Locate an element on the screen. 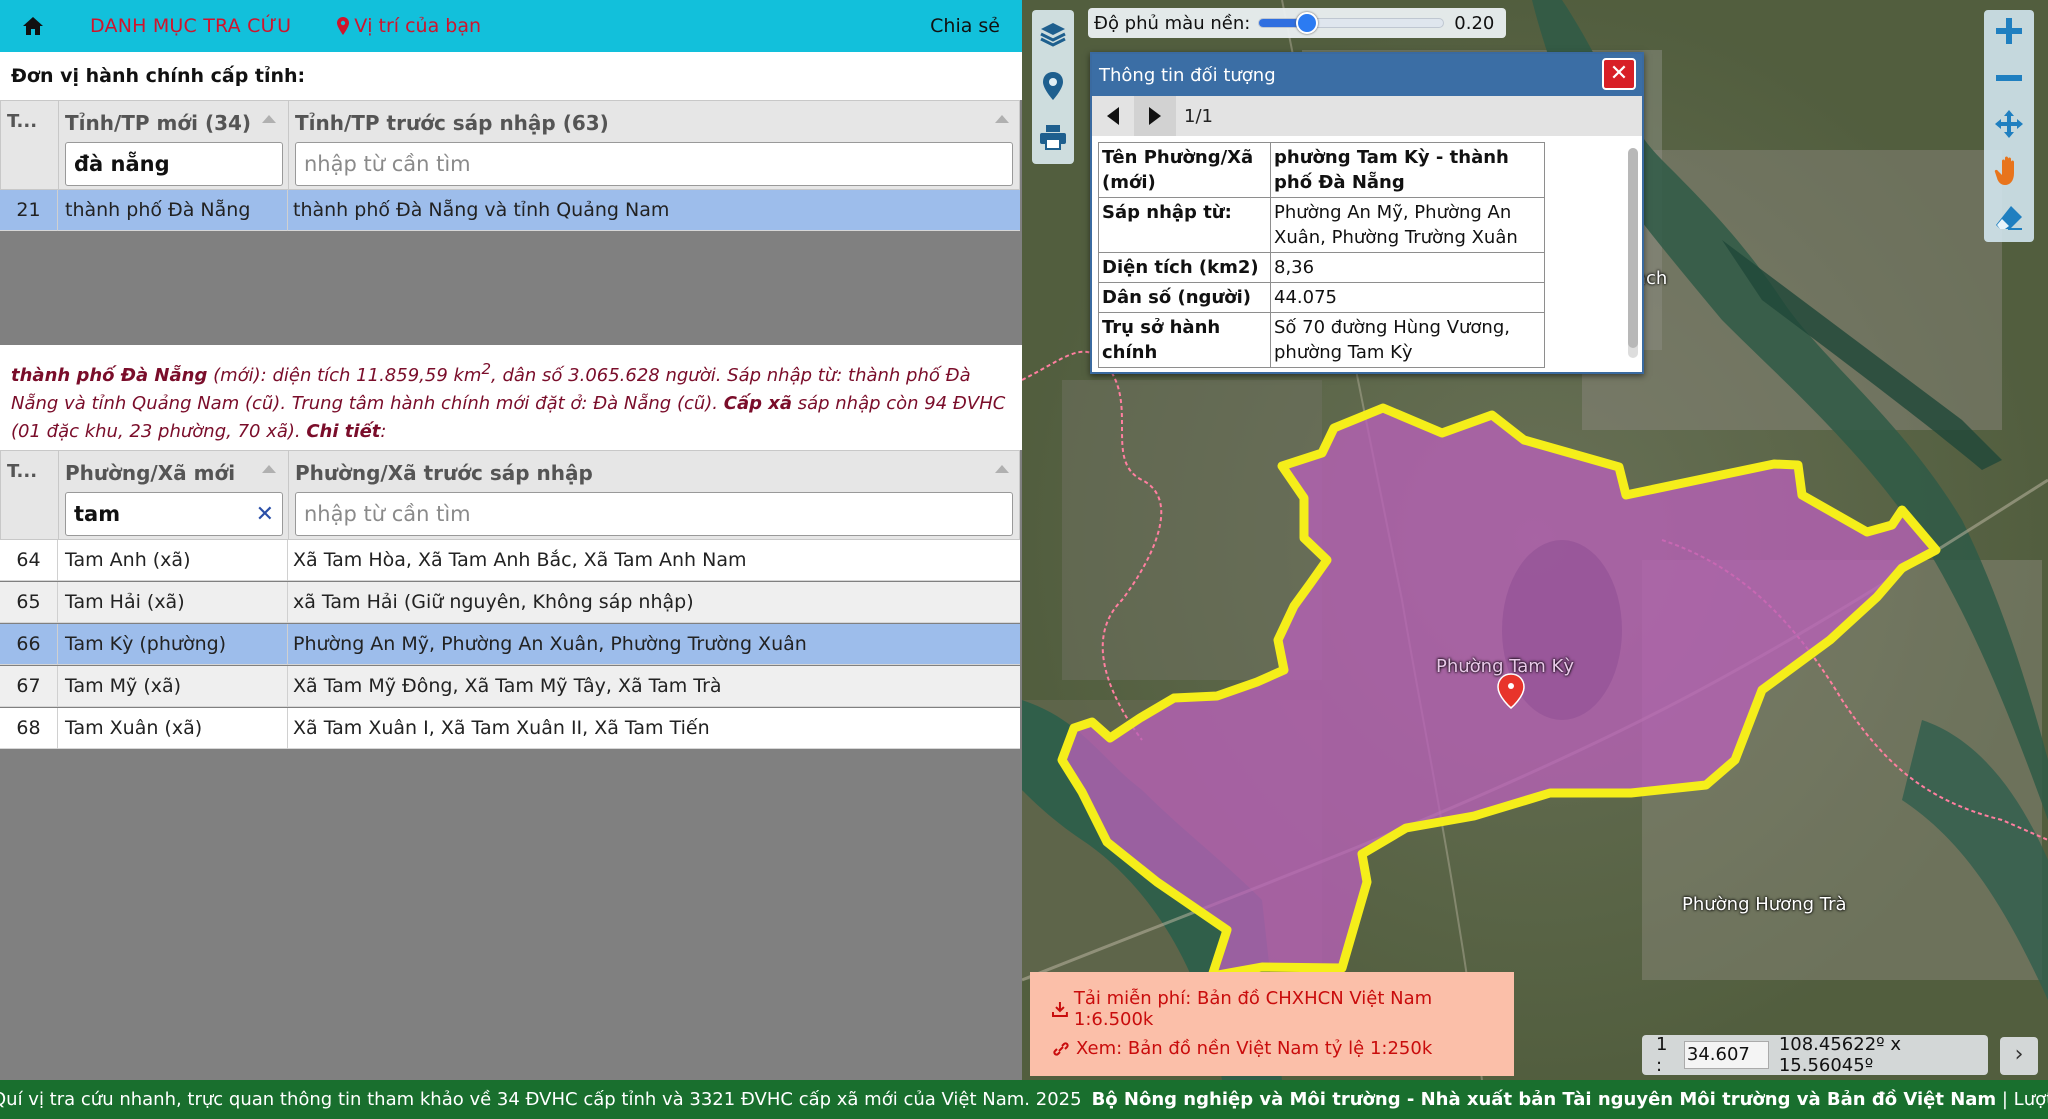  marker-button is located at coordinates (1053, 88).